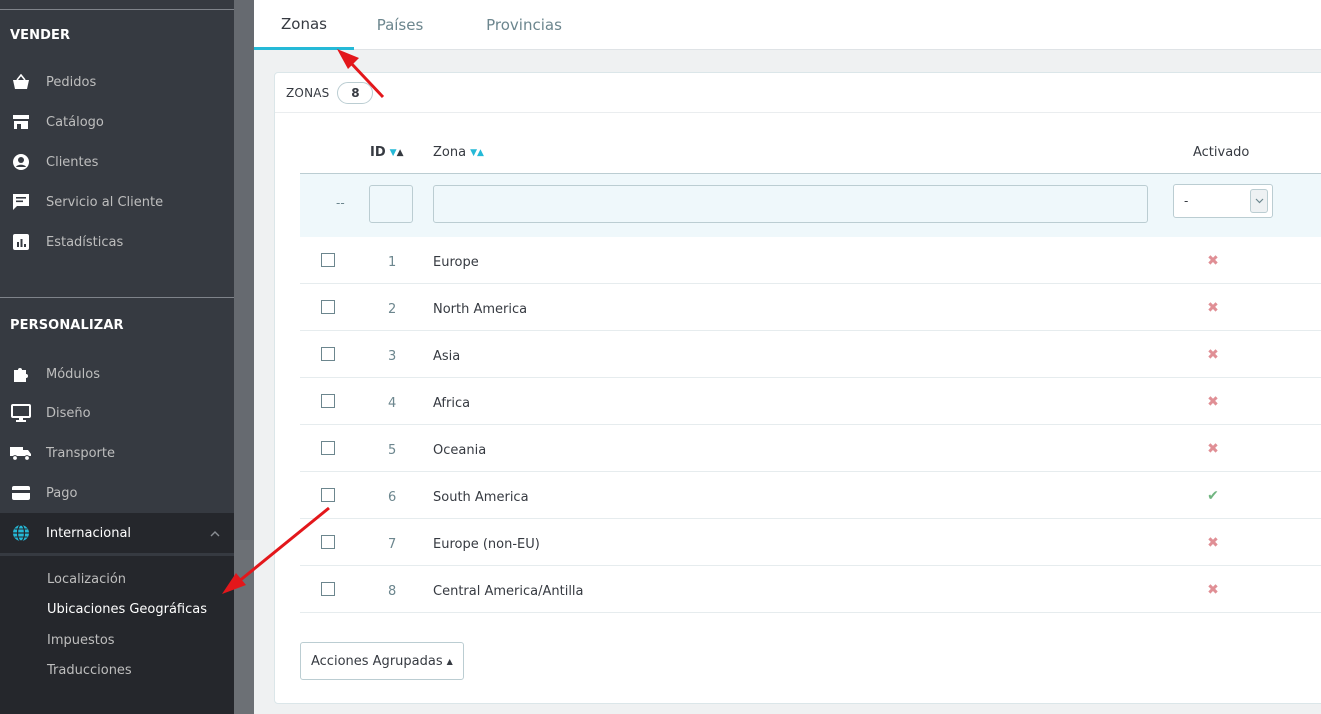 The image size is (1321, 714). Describe the element at coordinates (21, 533) in the screenshot. I see `globe-icon` at that location.